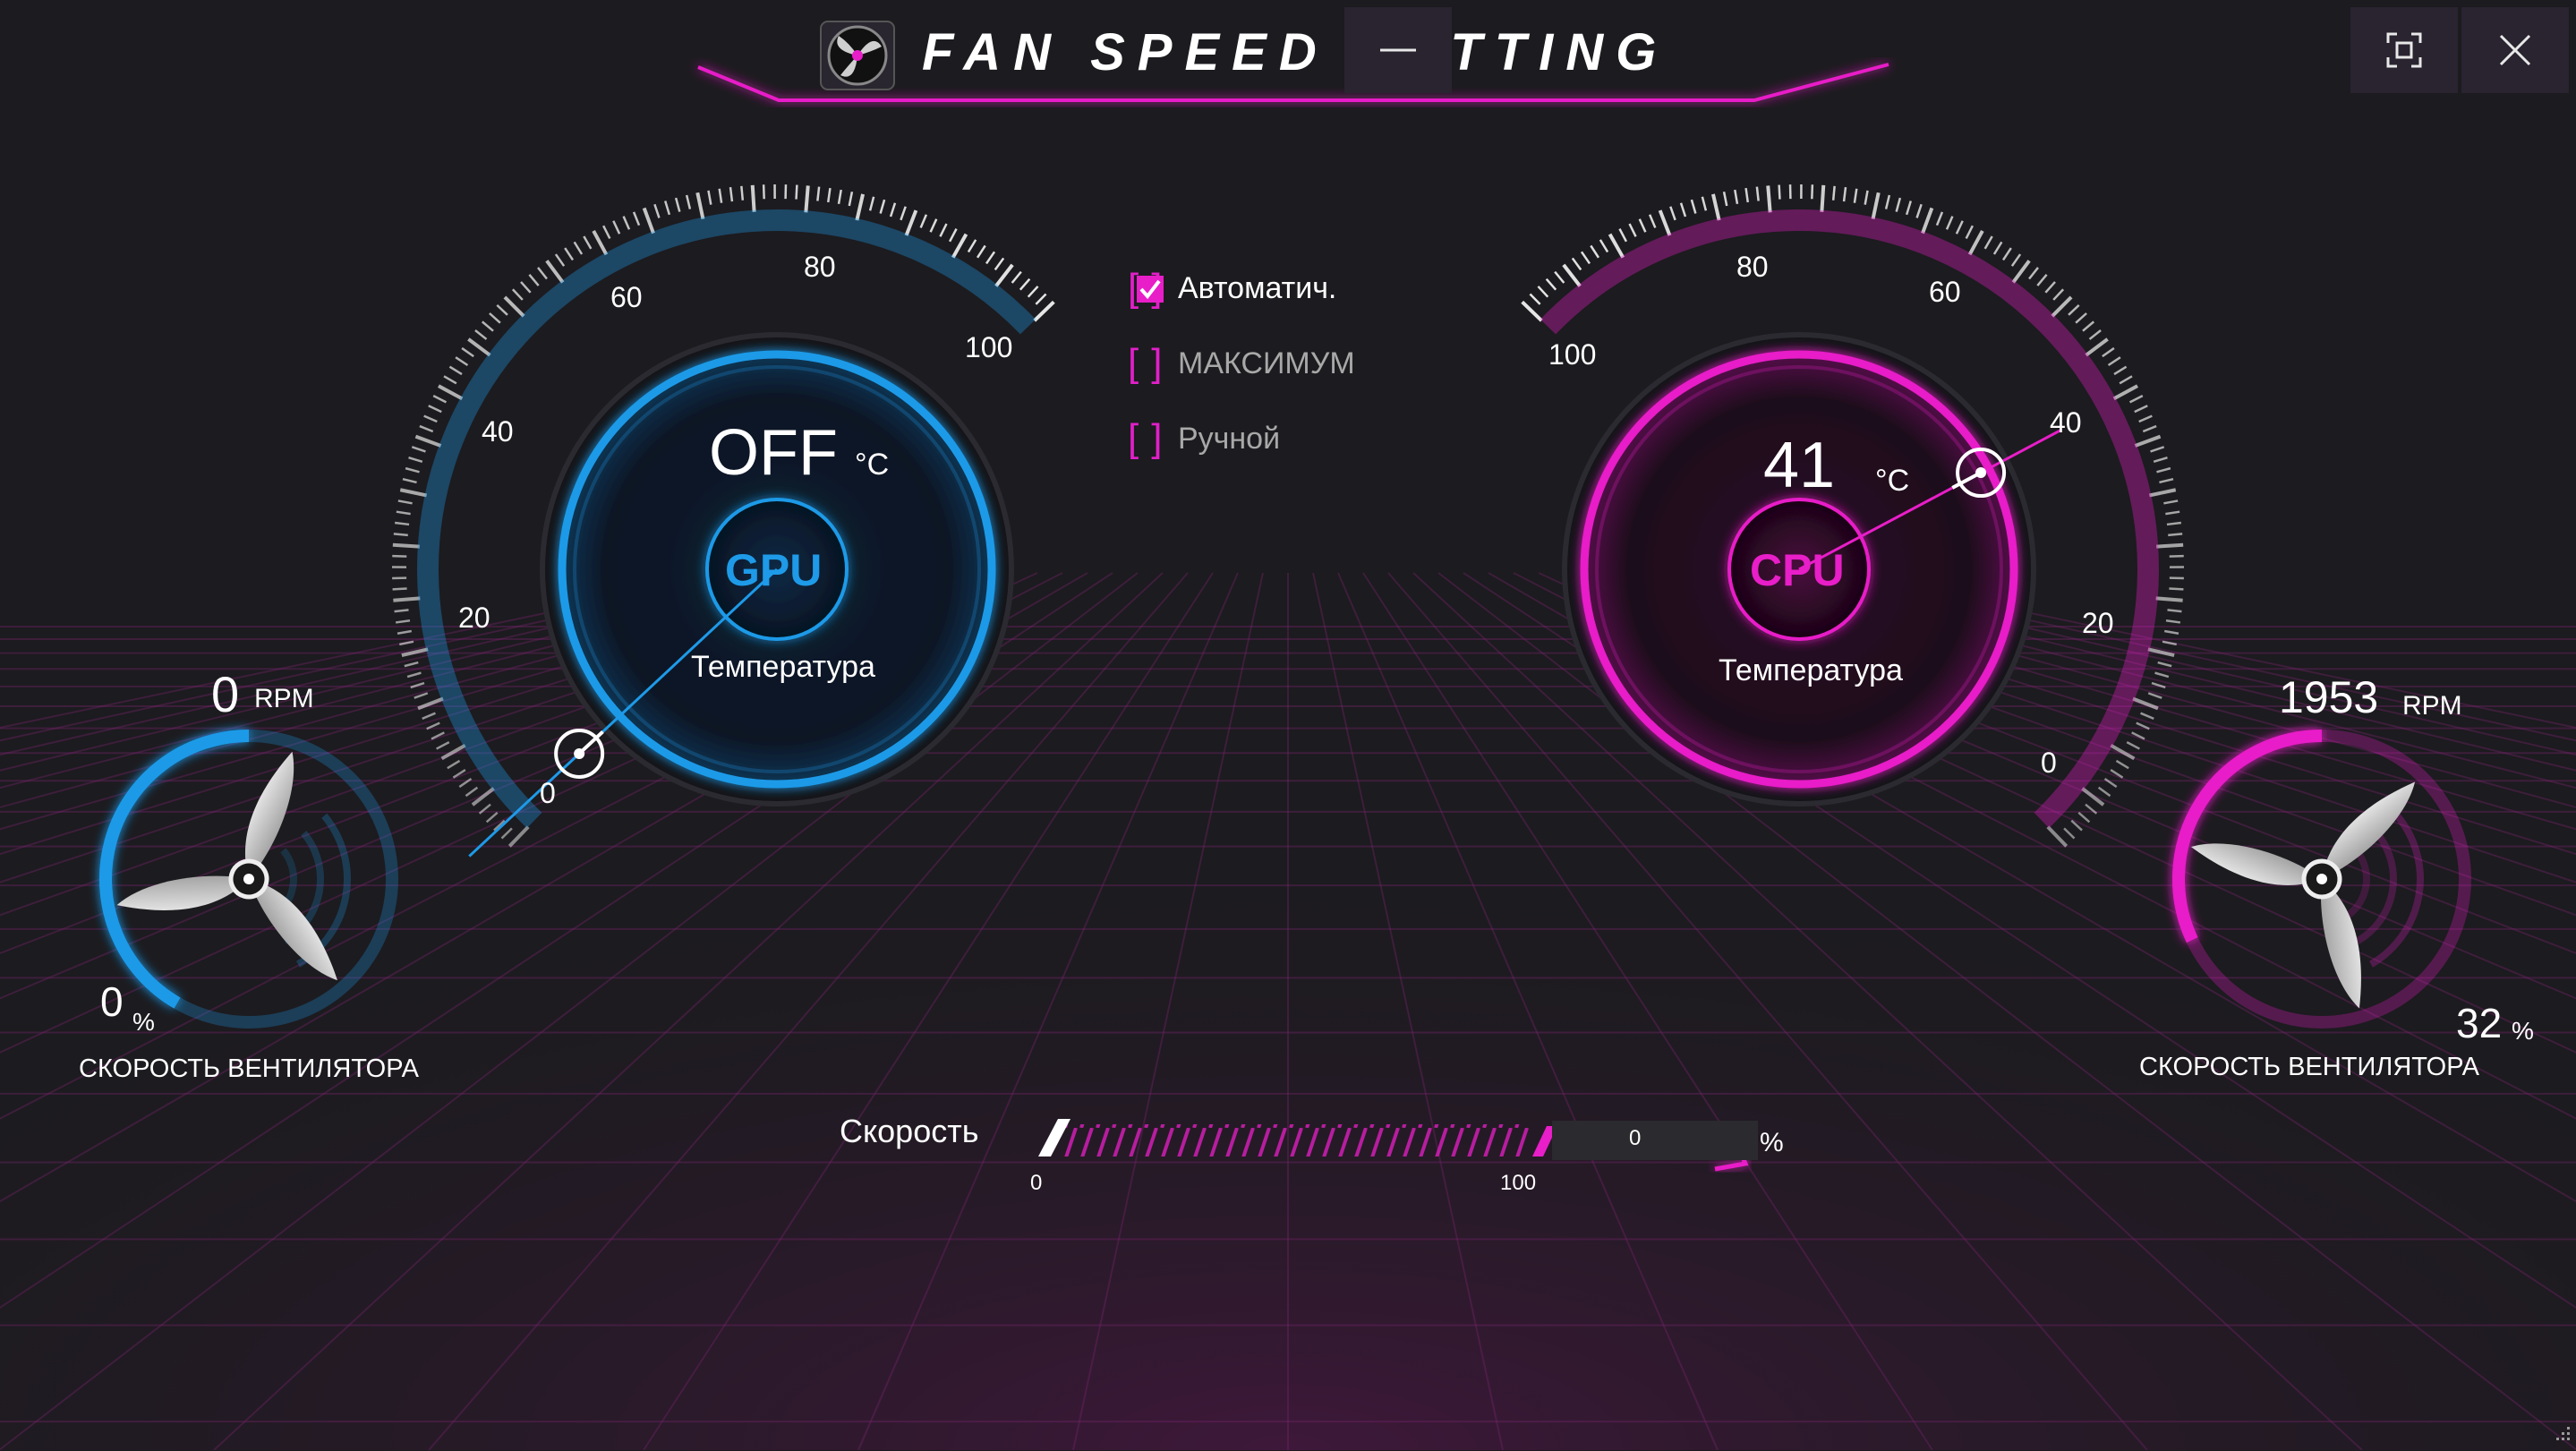 The height and width of the screenshot is (1451, 2576). Describe the element at coordinates (1295, 53) in the screenshot. I see `window-title: FAN SPEED SETTING` at that location.